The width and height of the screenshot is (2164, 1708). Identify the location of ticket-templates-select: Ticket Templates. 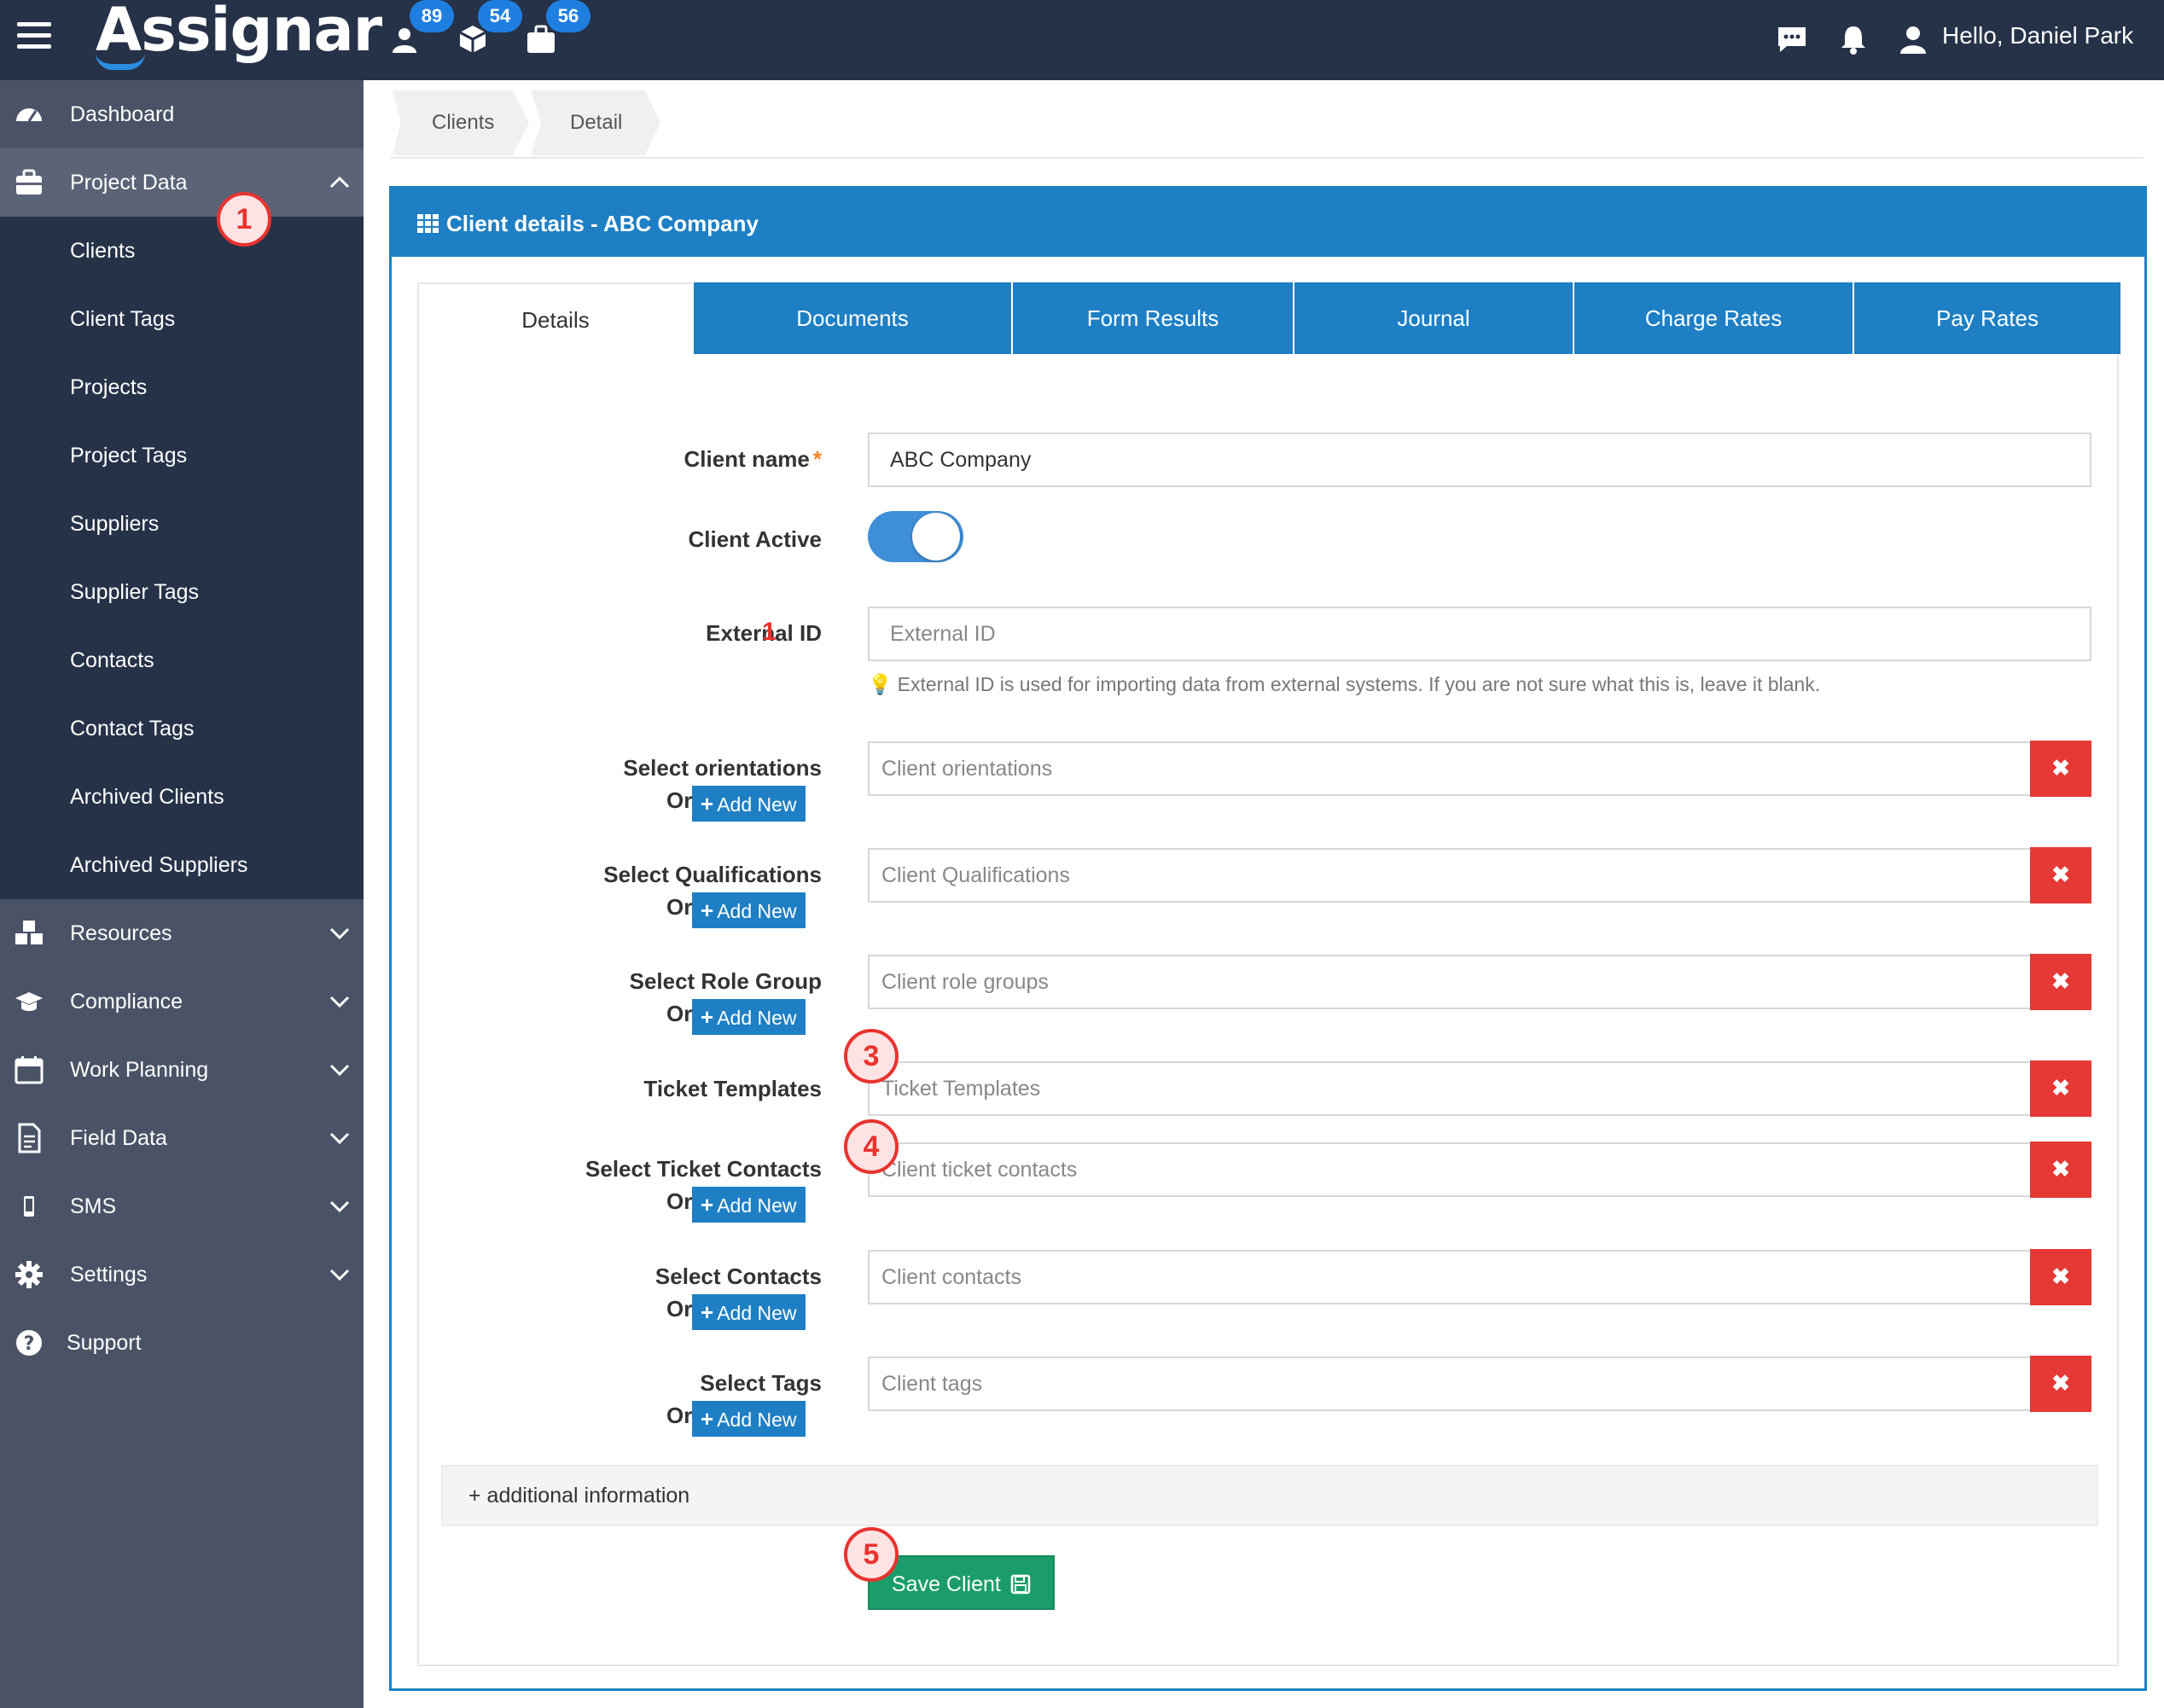
(1450, 1088).